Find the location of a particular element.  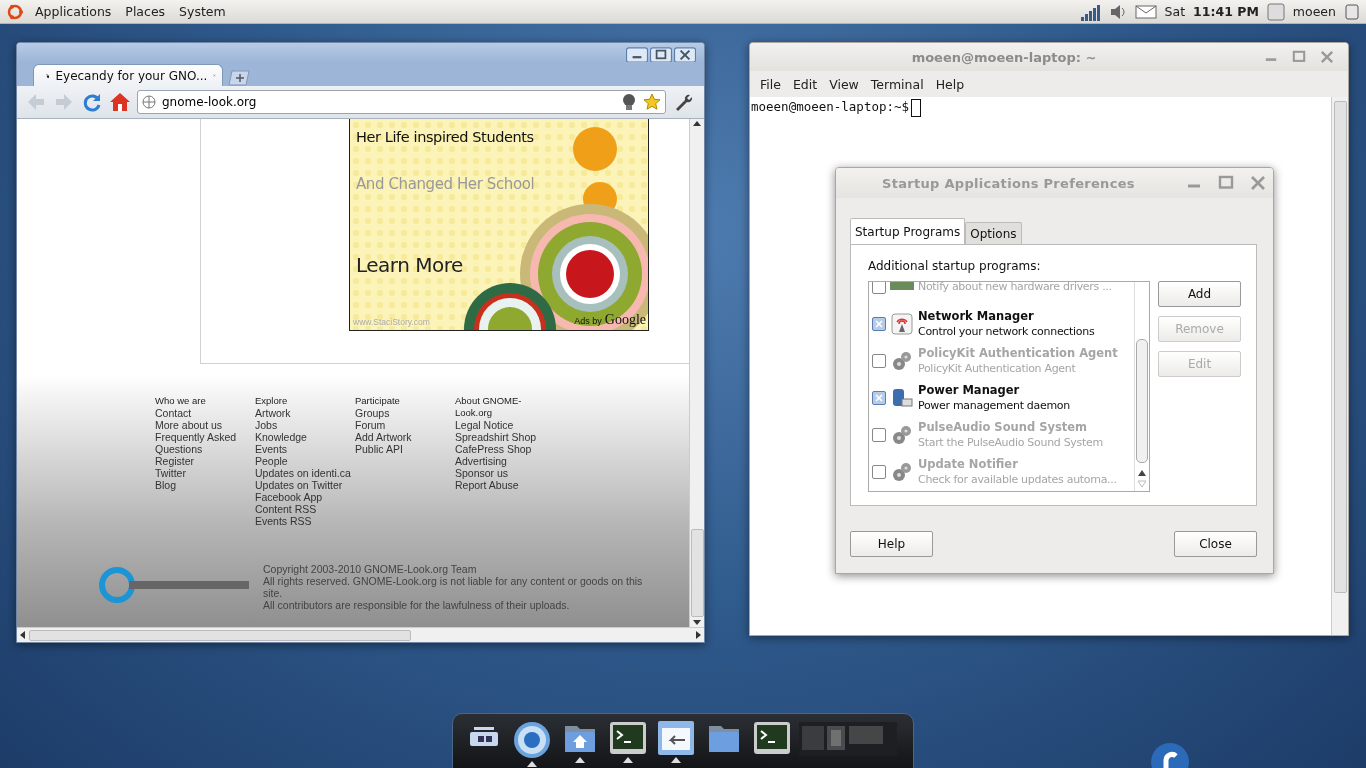

footer-link: Public API is located at coordinates (405, 449).